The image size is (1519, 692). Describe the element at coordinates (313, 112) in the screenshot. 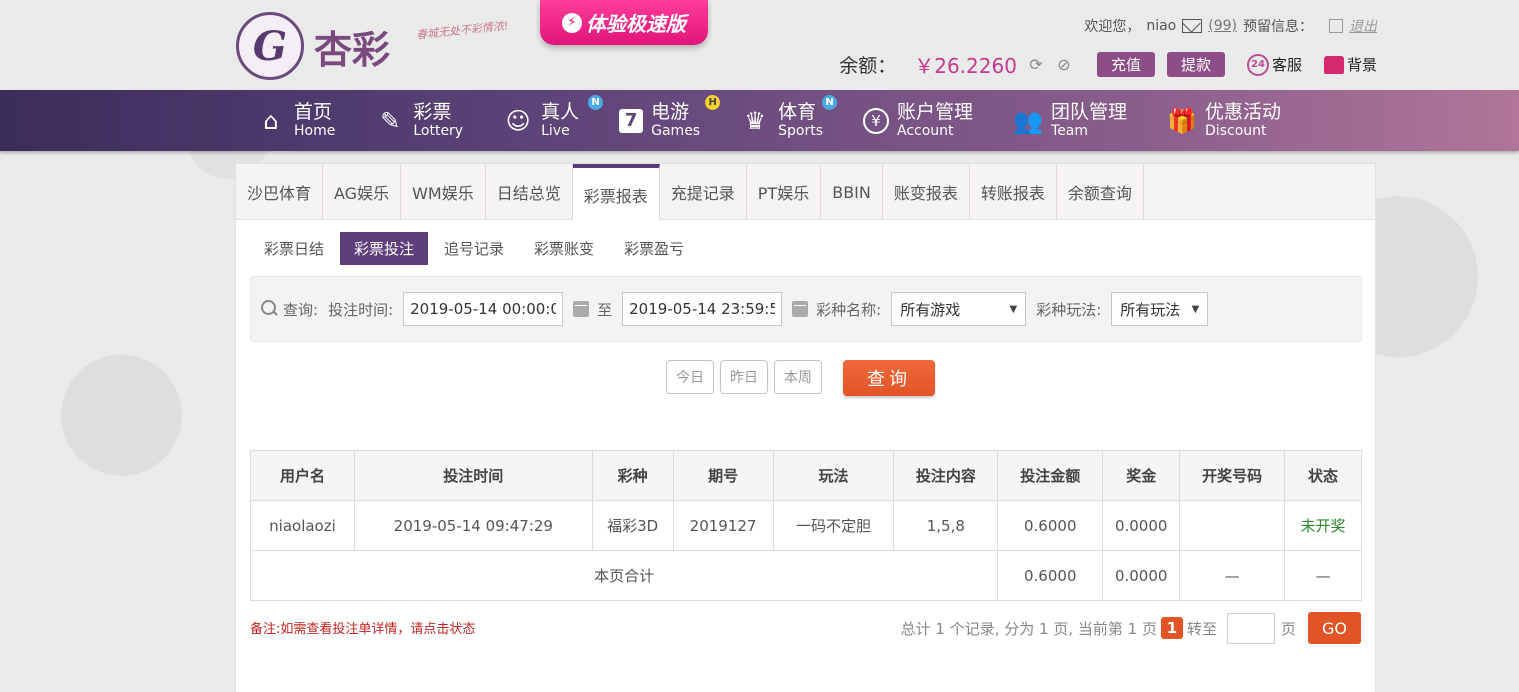

I see `nav-home-label: 首页` at that location.